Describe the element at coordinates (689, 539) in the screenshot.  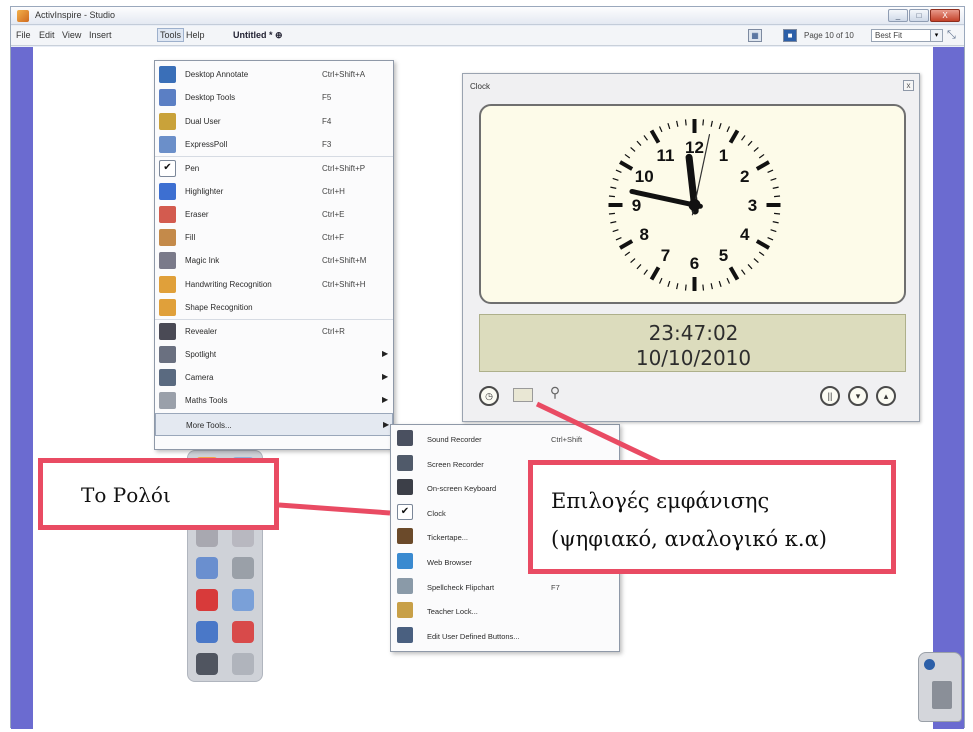
I see `options-callout-line2: (ψηφιακό, αναλογικό κ.α)` at that location.